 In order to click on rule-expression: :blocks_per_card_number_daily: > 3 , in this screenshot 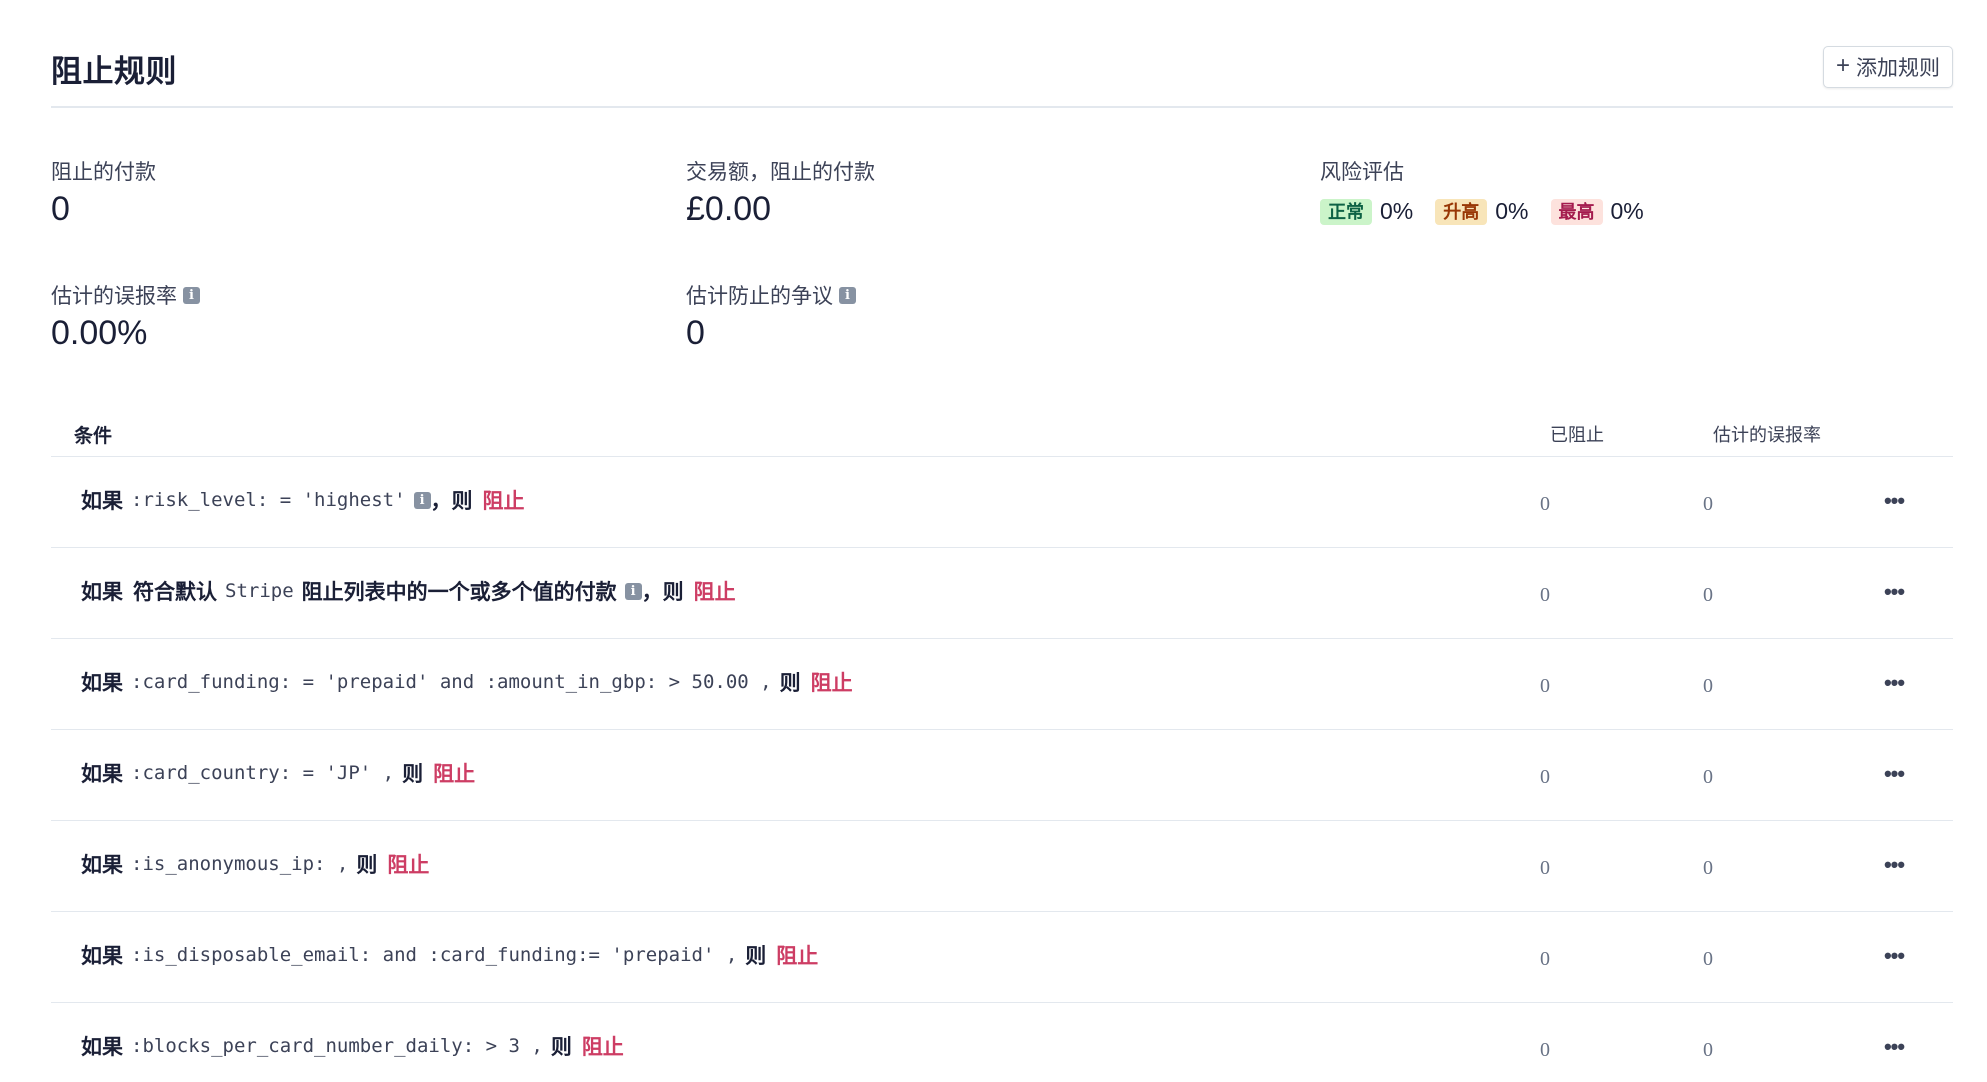, I will do `click(337, 1046)`.